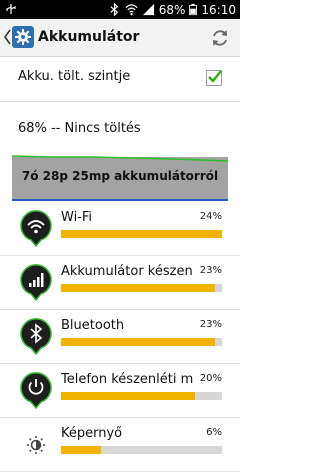 This screenshot has height=472, width=320. I want to click on usage-percent: 20%, so click(210, 378).